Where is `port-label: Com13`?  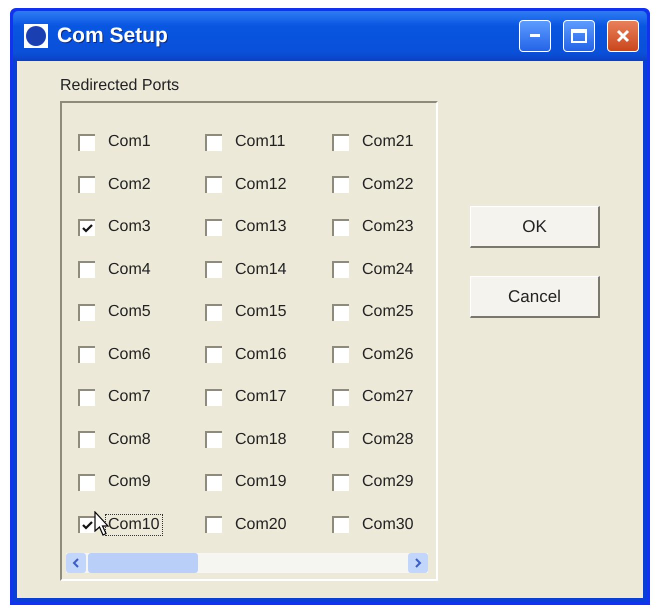 port-label: Com13 is located at coordinates (261, 227).